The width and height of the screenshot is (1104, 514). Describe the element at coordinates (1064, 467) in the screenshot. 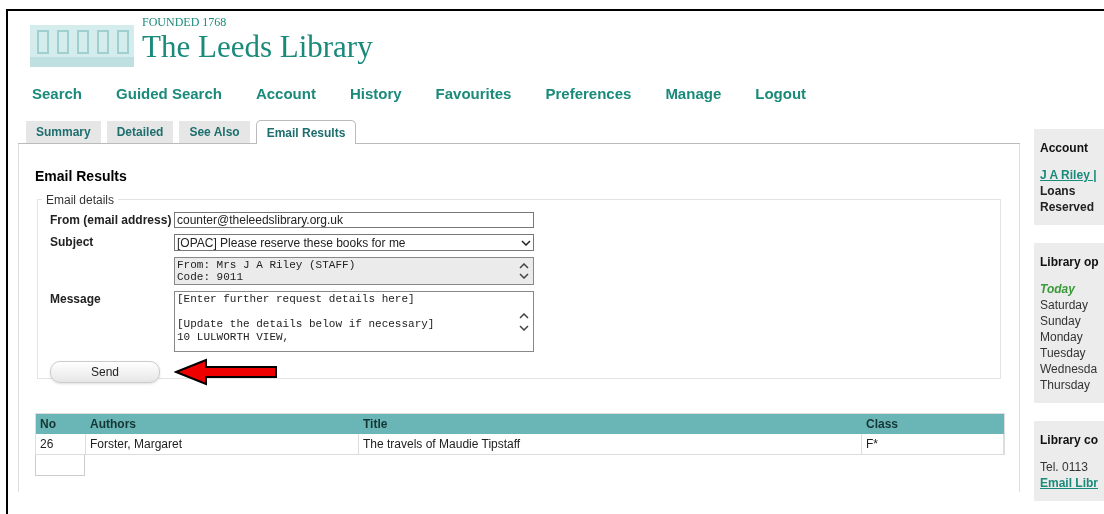

I see `sidebar-item: Tel. 0113` at that location.